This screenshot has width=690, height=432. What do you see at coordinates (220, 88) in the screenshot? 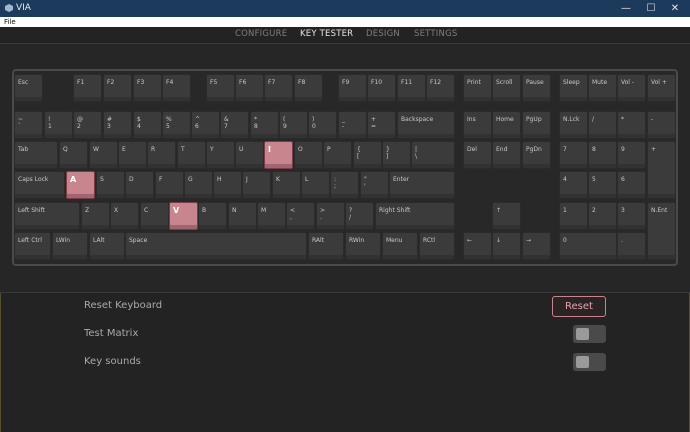
I see `key-f5: F5` at bounding box center [220, 88].